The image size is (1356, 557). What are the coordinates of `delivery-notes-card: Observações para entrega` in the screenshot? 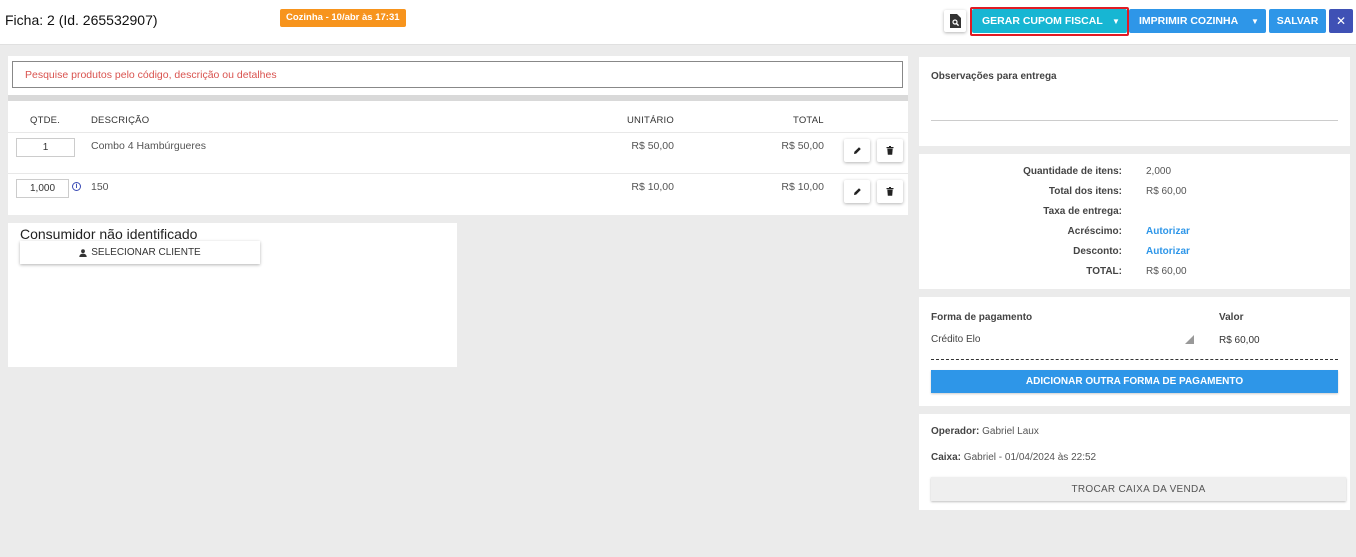 It's located at (1134, 101).